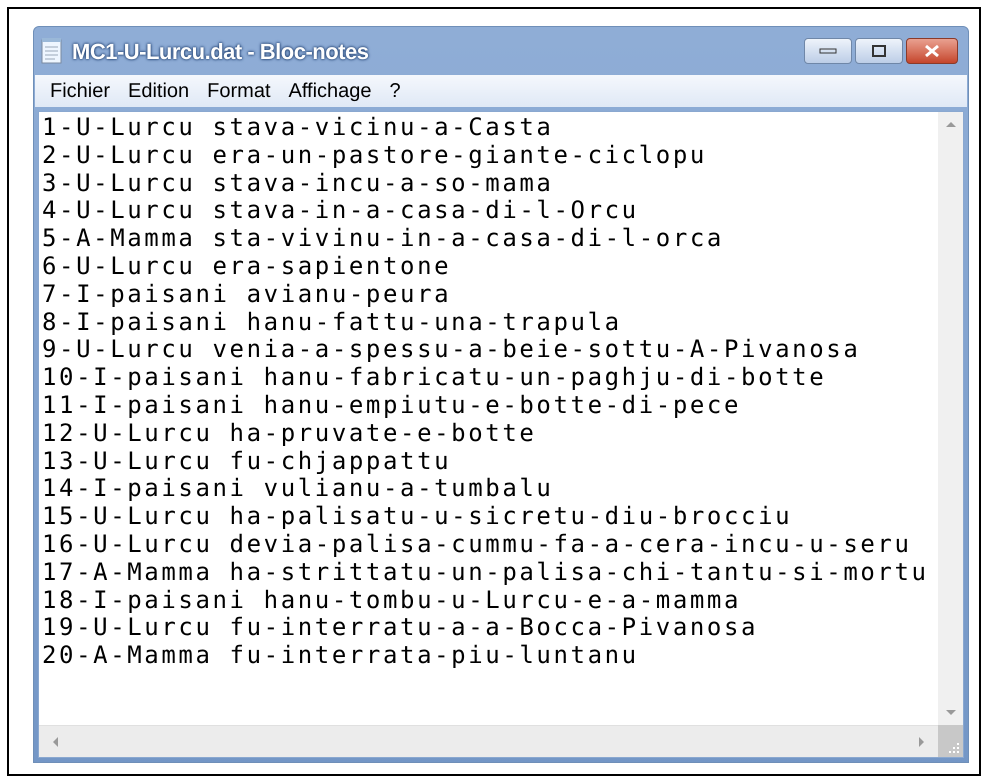 This screenshot has height=783, width=988. What do you see at coordinates (330, 91) in the screenshot?
I see `menu-item: Affichage` at bounding box center [330, 91].